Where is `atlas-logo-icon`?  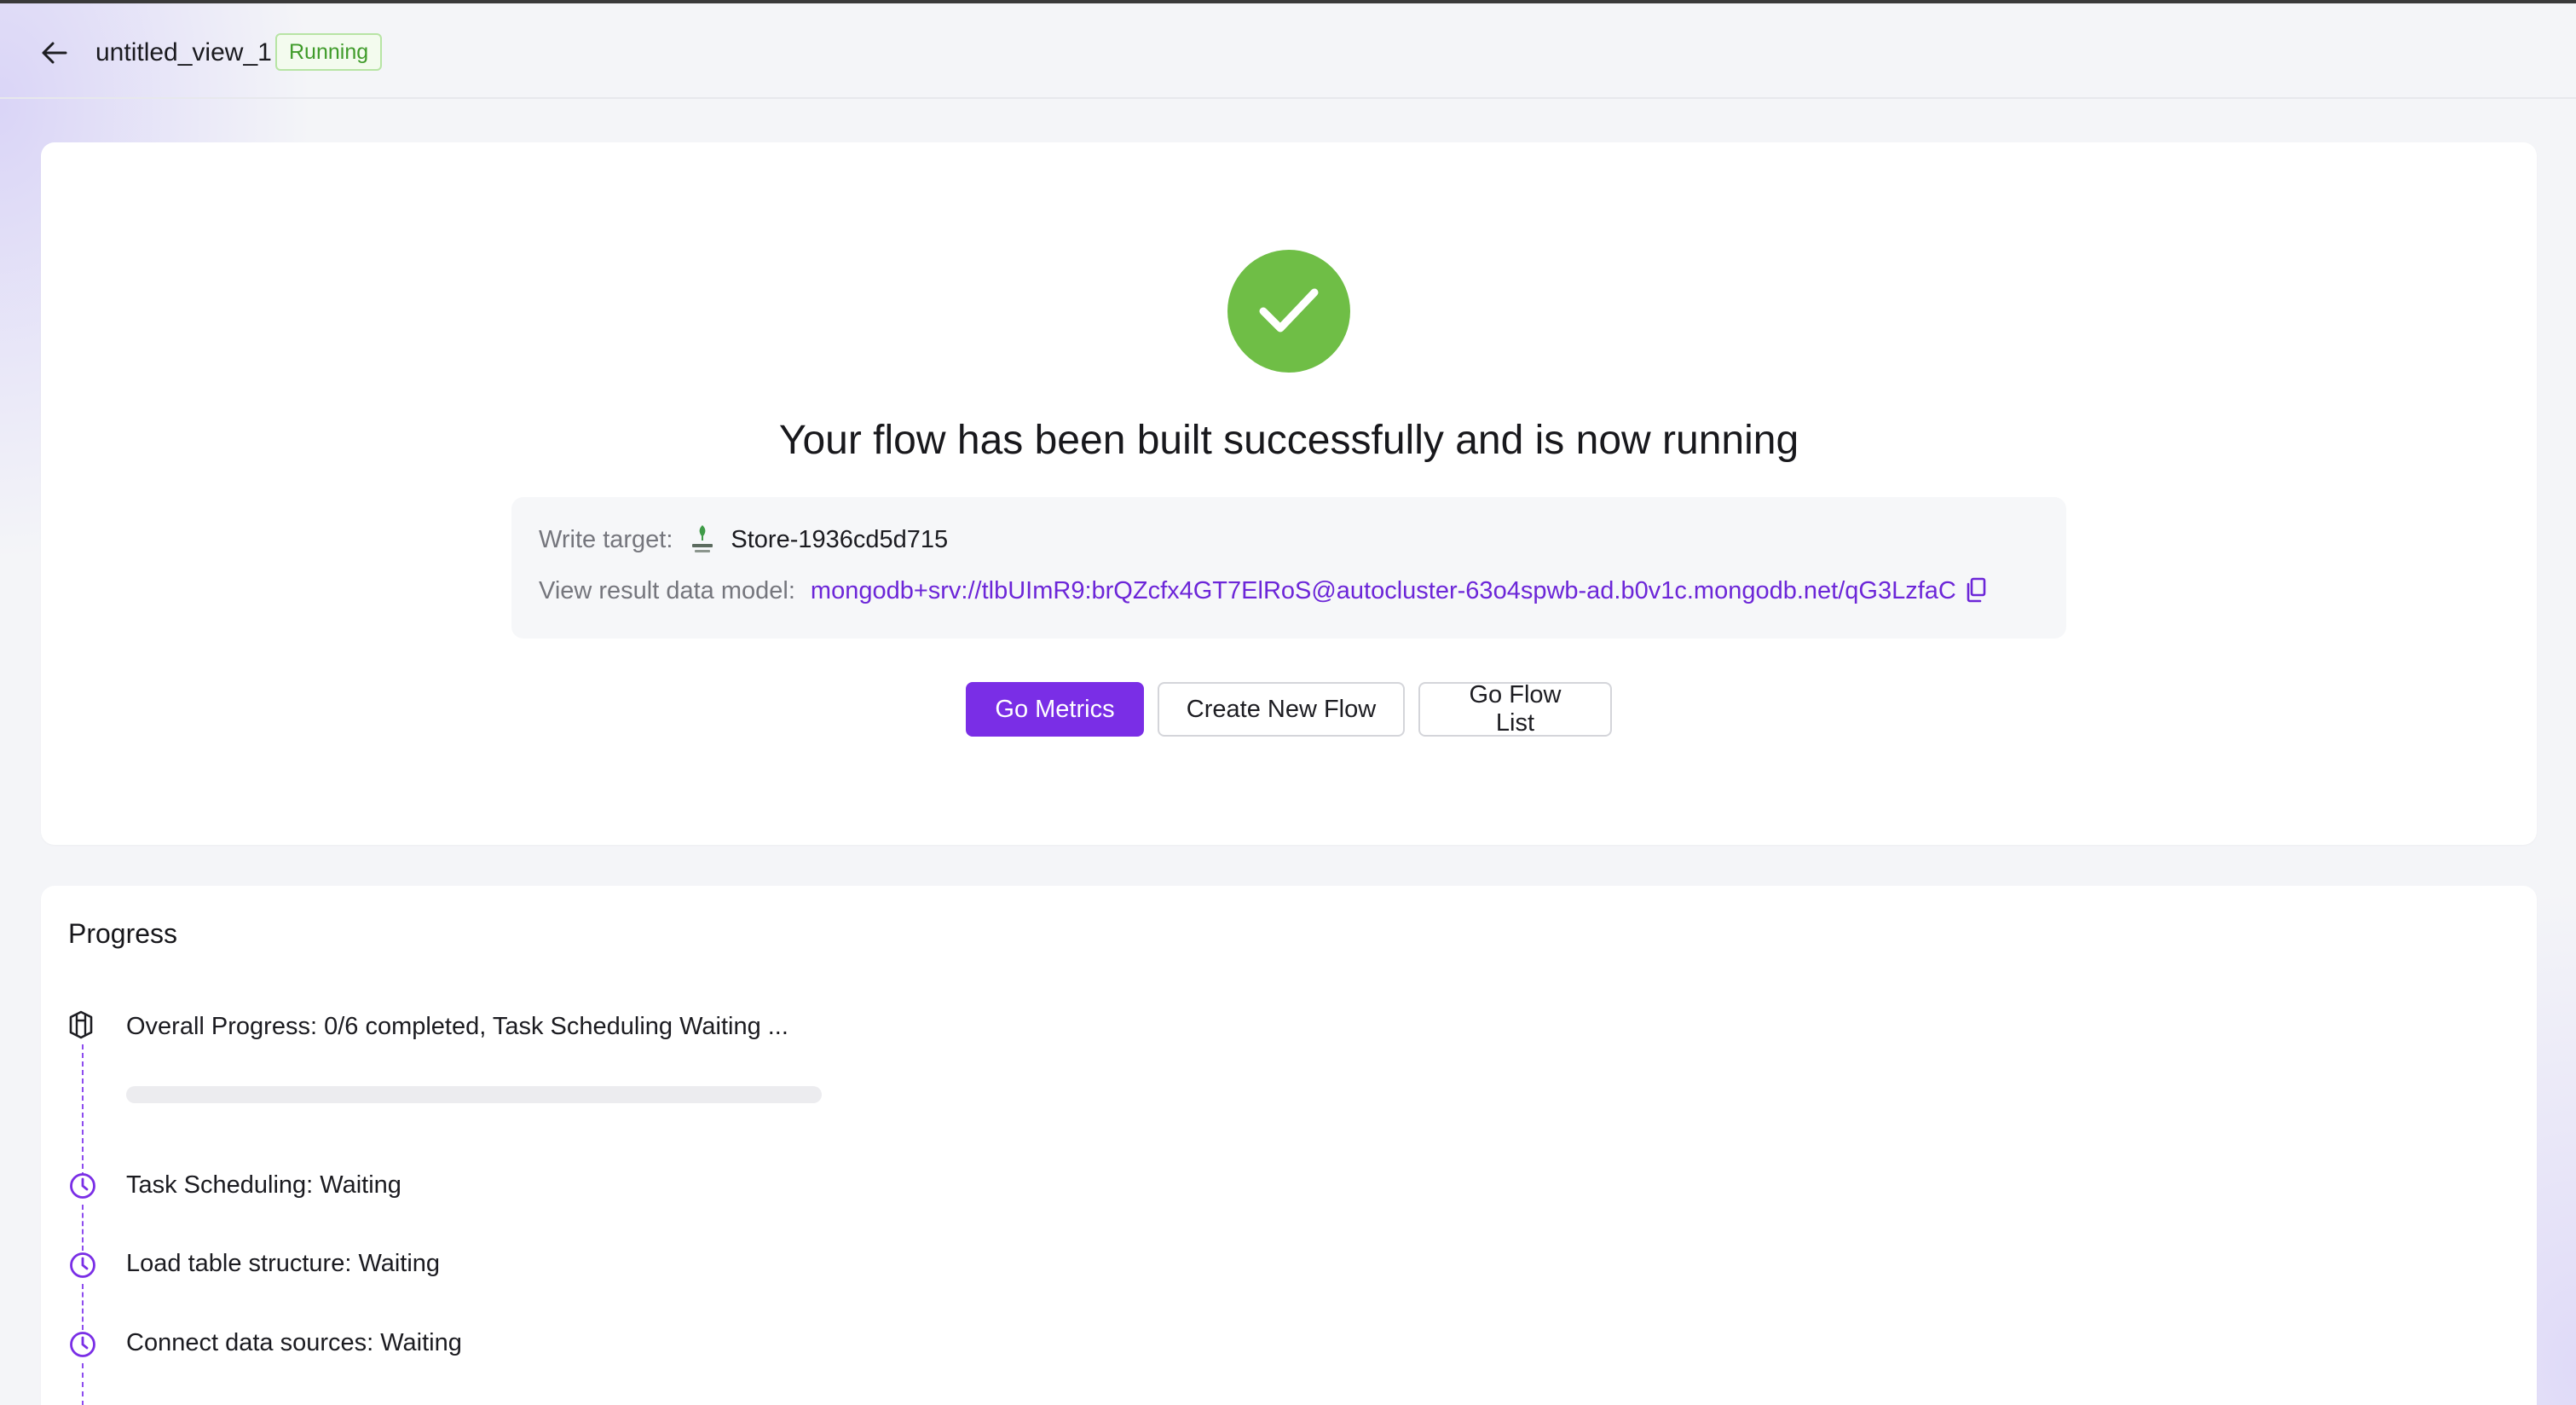 atlas-logo-icon is located at coordinates (702, 540).